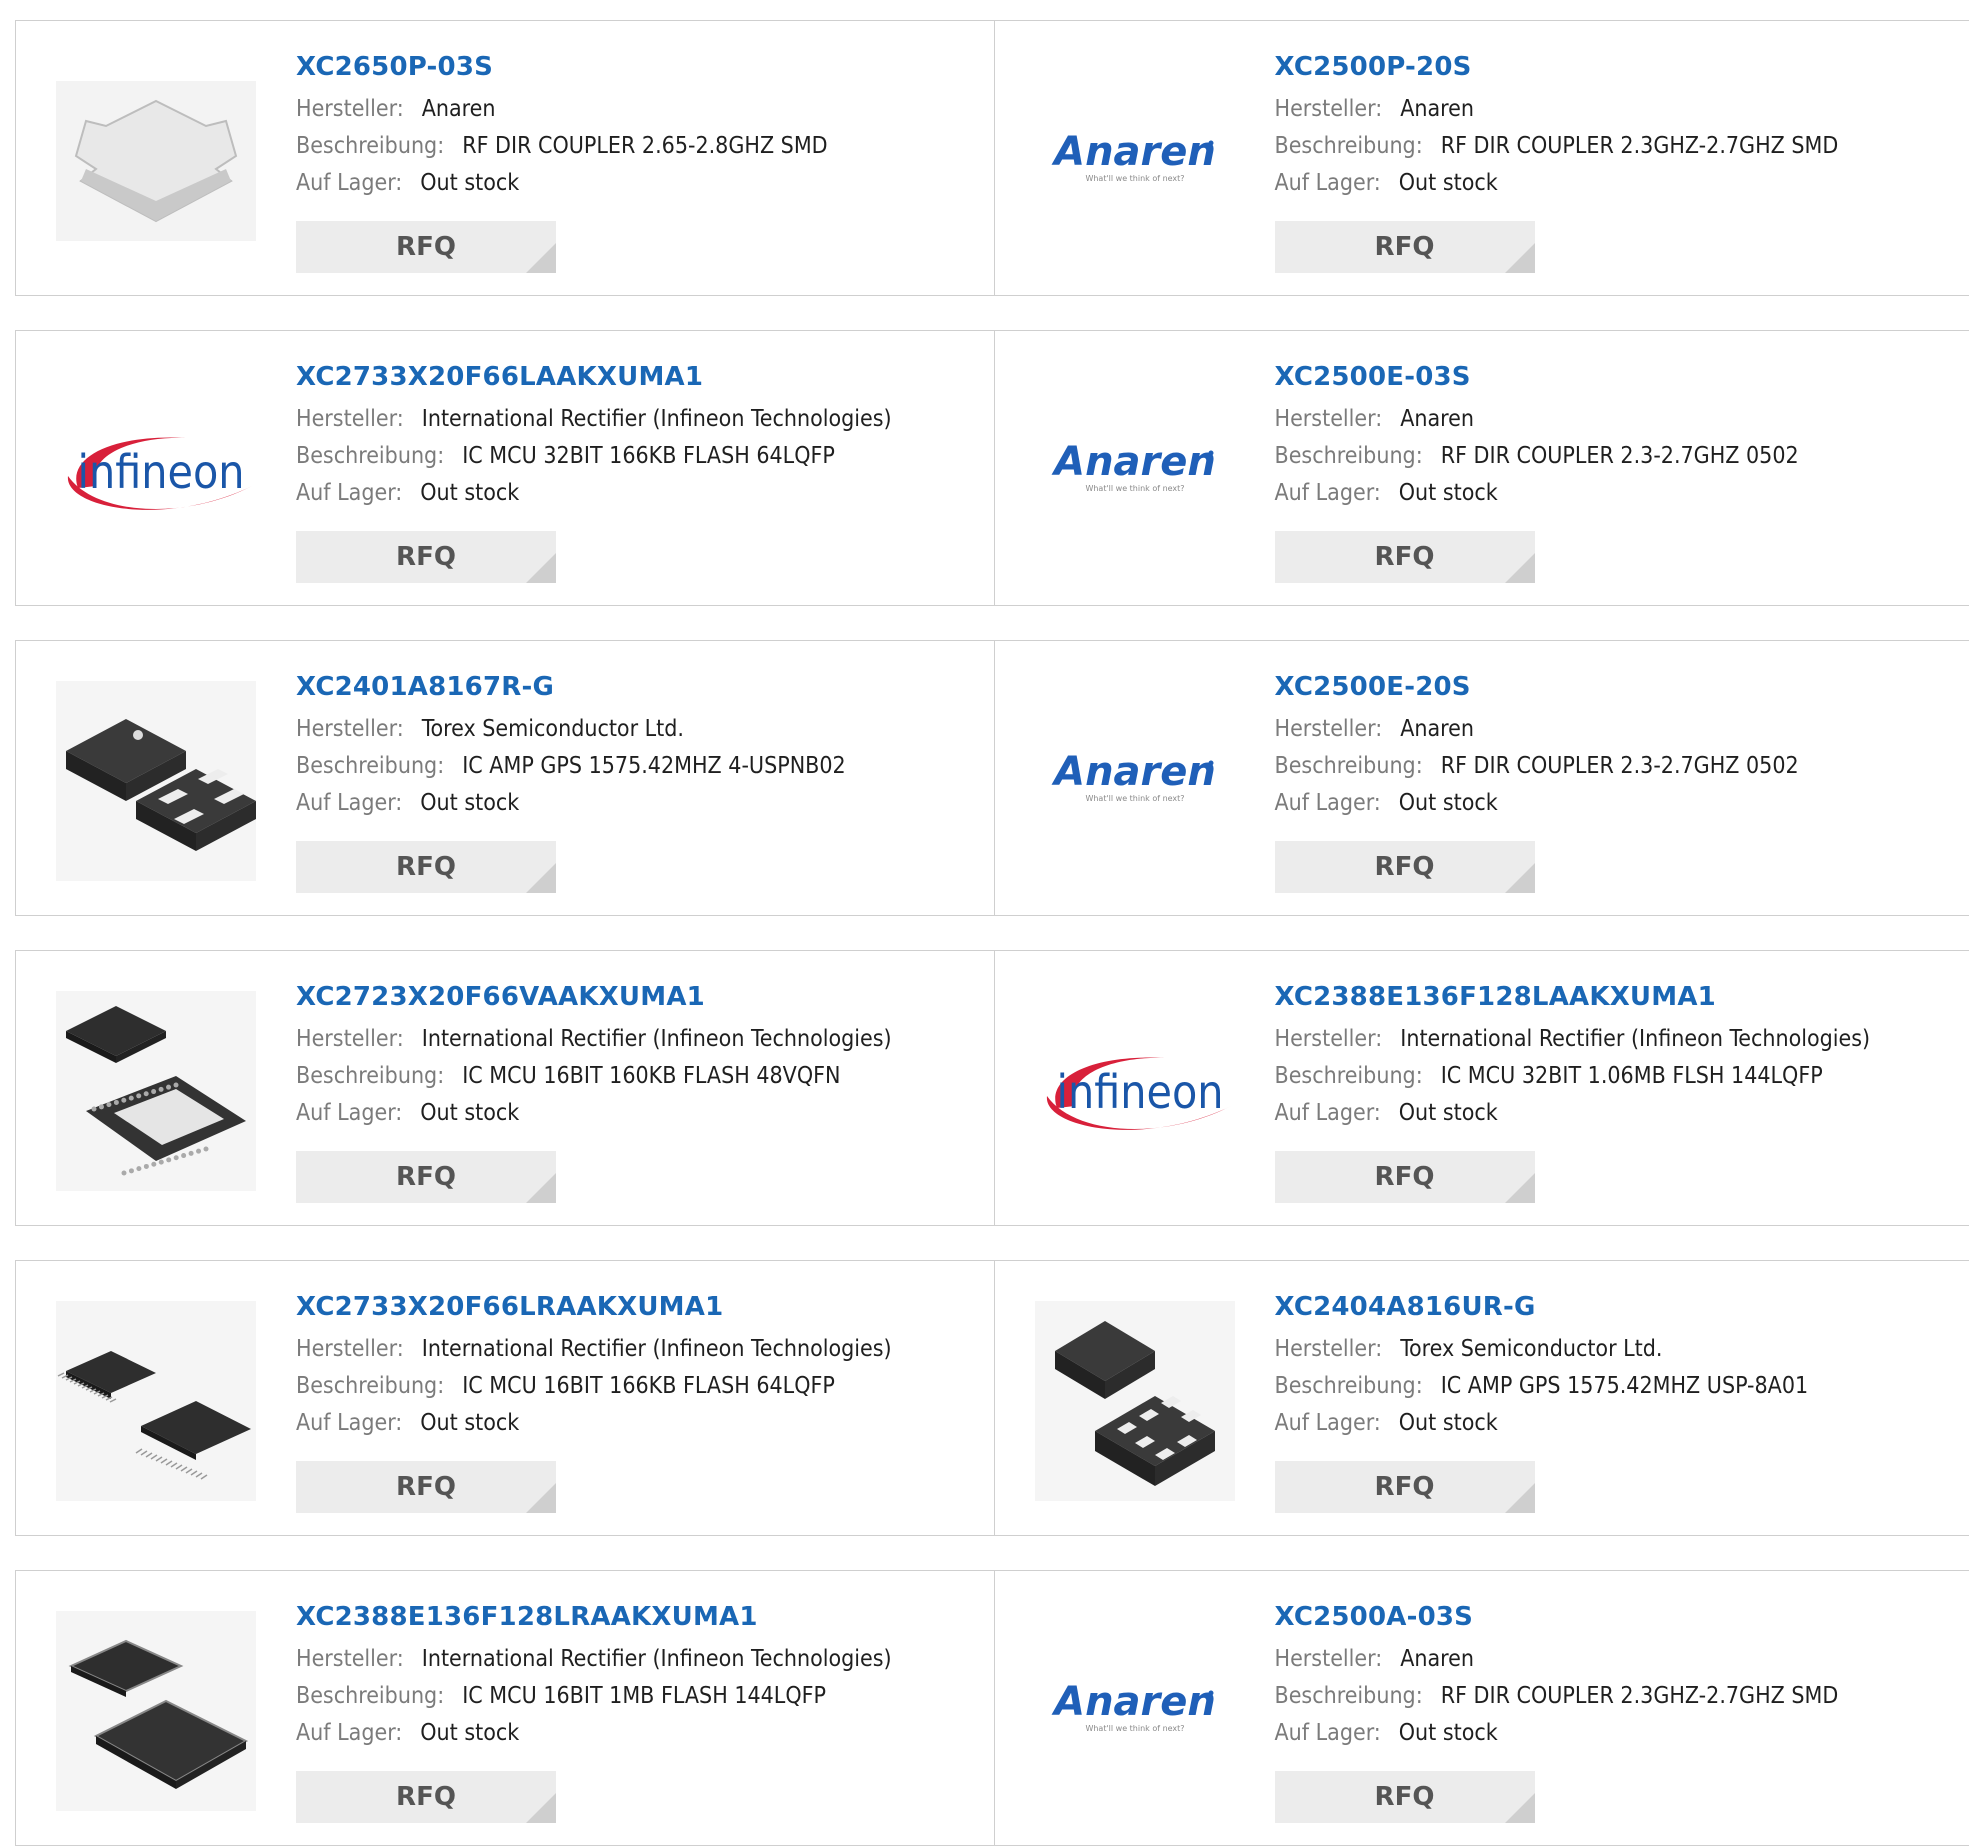 The width and height of the screenshot is (1969, 1846). Describe the element at coordinates (640, 687) in the screenshot. I see `part-number-link: XC2401A8167R-G` at that location.